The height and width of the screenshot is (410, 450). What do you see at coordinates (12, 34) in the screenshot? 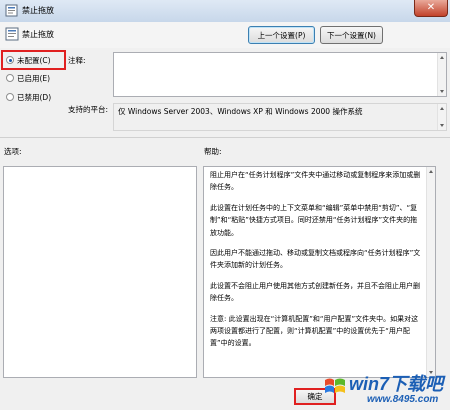
I see `setting-icon` at bounding box center [12, 34].